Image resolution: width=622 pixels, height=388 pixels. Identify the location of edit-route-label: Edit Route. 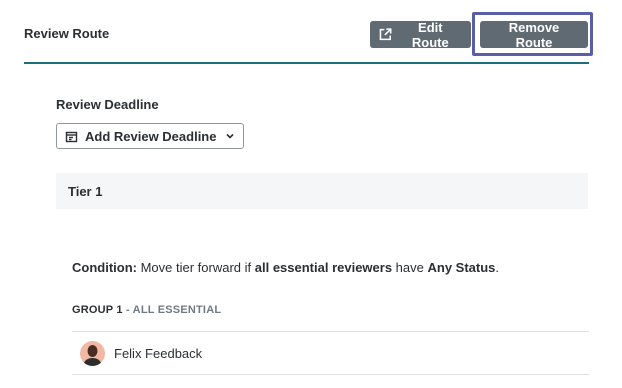
(430, 34).